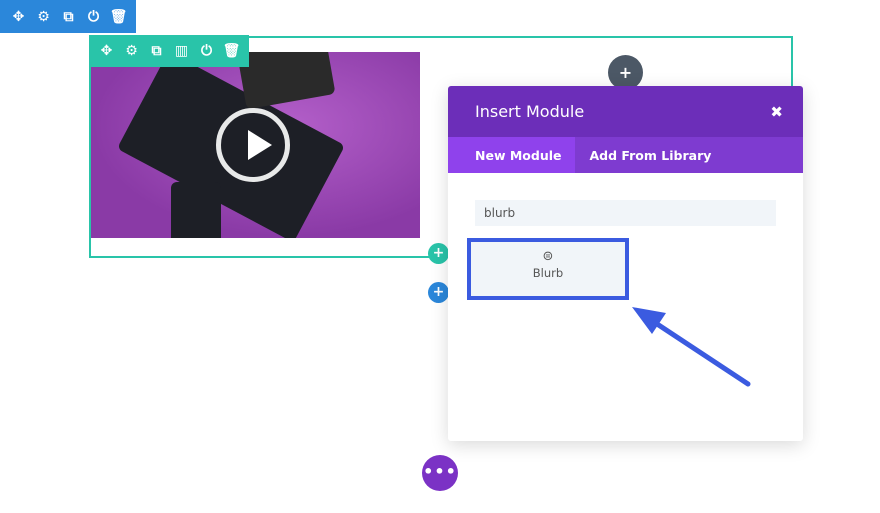 This screenshot has height=513, width=880. I want to click on arrow-line, so click(698, 351).